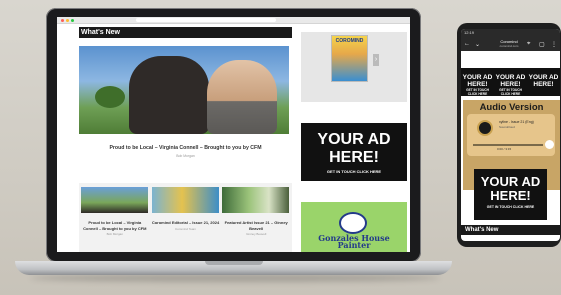 Image resolution: width=561 pixels, height=295 pixels. Describe the element at coordinates (110, 97) in the screenshot. I see `tree-shape` at that location.